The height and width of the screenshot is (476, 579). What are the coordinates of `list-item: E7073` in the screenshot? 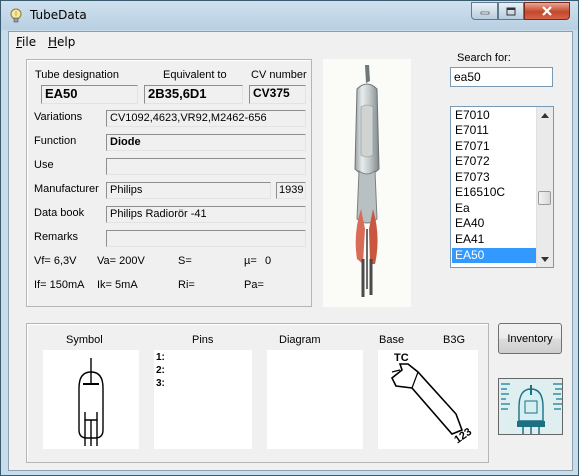 It's located at (494, 177).